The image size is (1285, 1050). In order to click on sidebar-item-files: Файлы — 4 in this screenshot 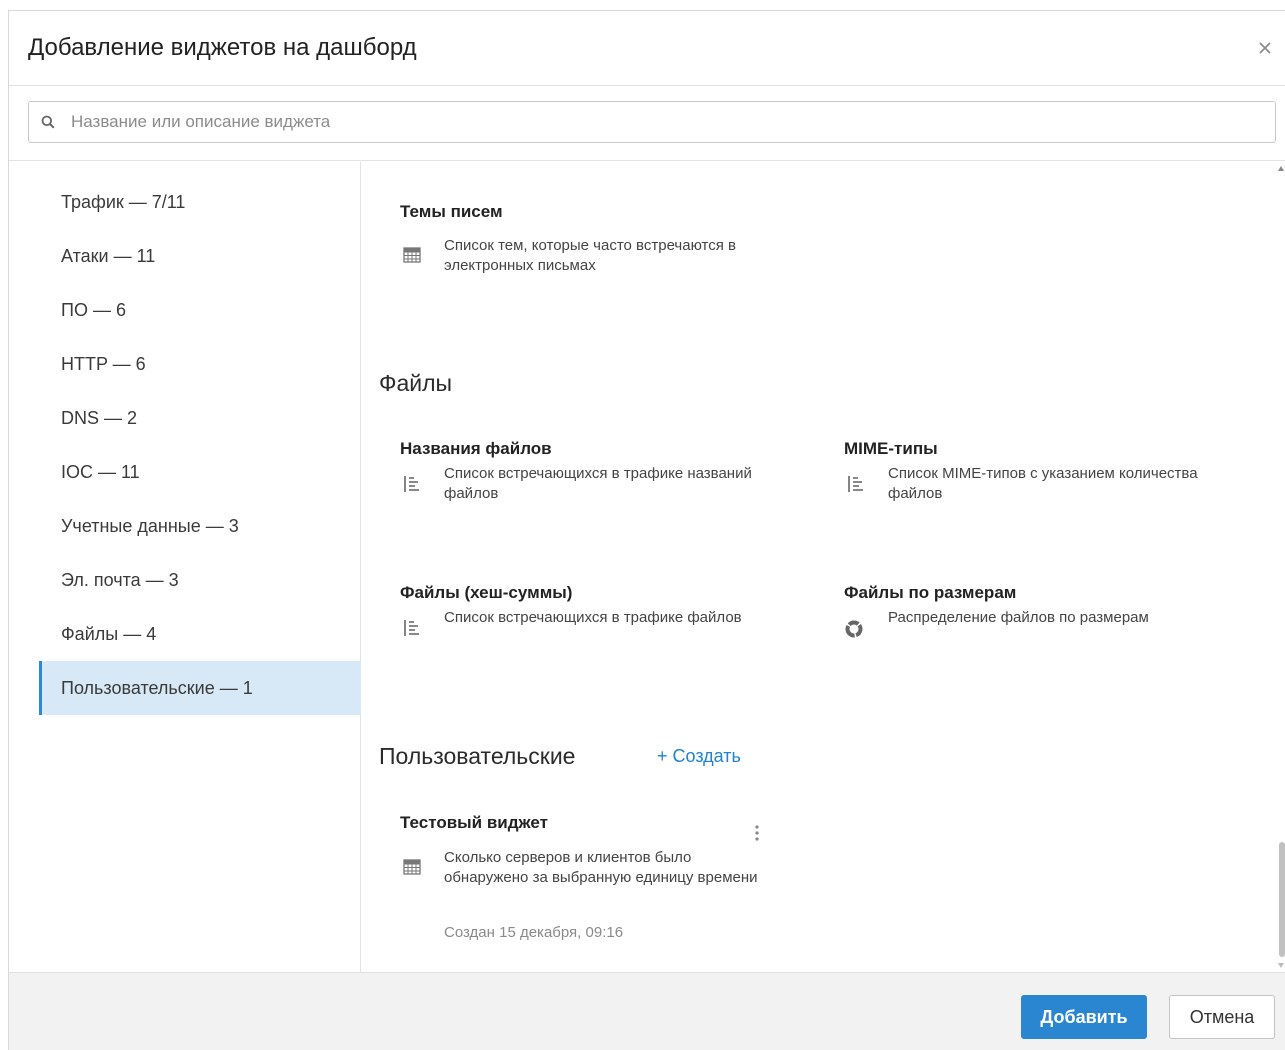, I will do `click(200, 634)`.